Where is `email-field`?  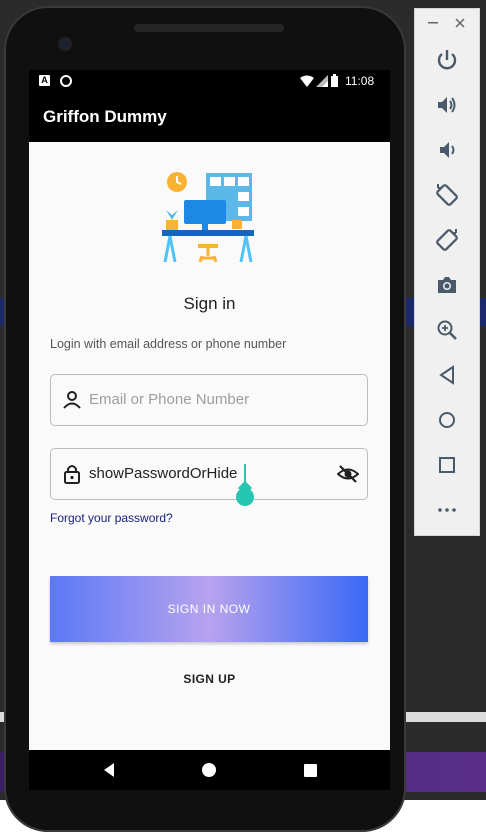 email-field is located at coordinates (209, 400).